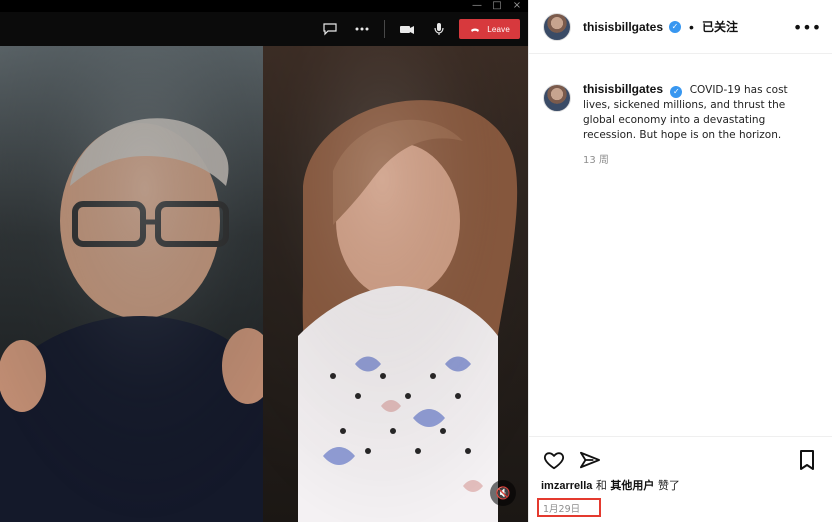  Describe the element at coordinates (497, 6) in the screenshot. I see `maximize-icon: □` at that location.